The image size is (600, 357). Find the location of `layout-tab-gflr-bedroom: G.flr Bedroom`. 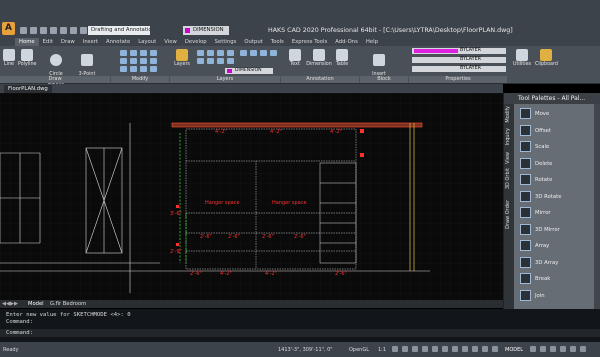

layout-tab-gflr-bedroom: G.flr Bedroom is located at coordinates (68, 304).